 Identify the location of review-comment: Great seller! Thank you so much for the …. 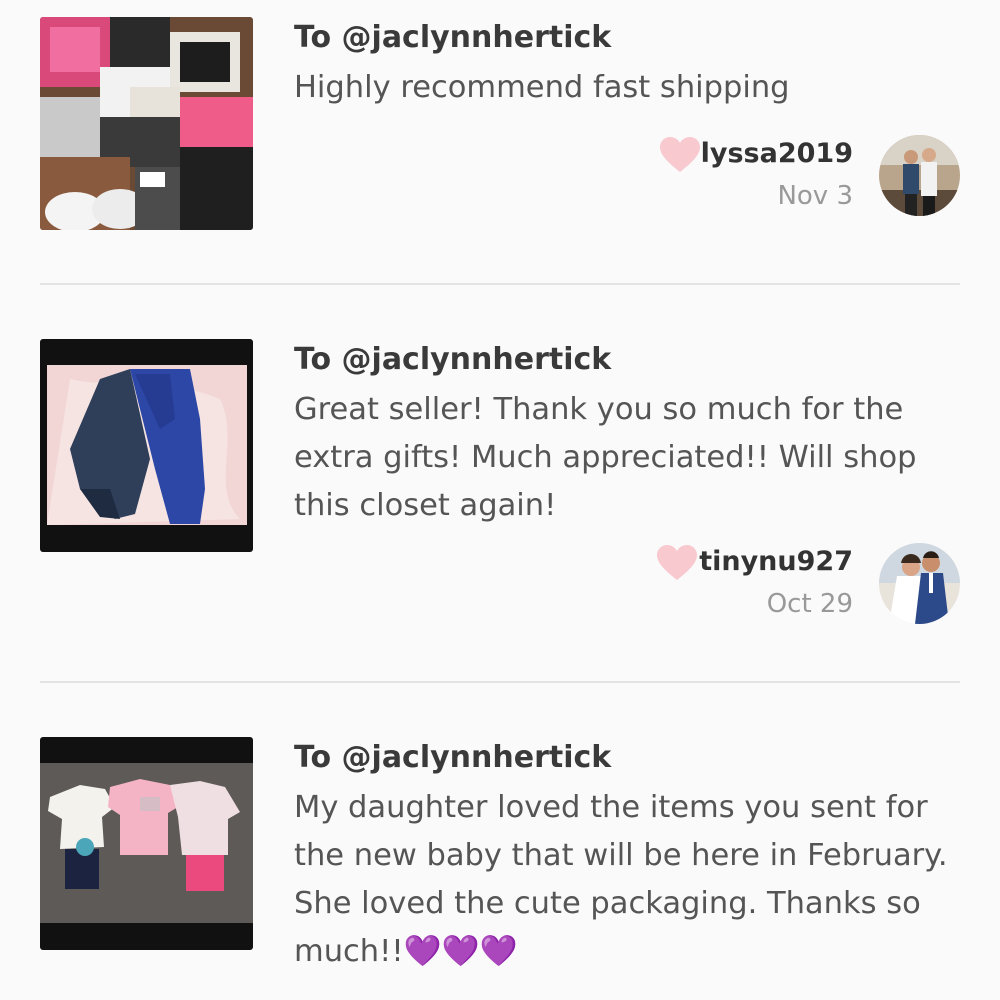
(605, 457).